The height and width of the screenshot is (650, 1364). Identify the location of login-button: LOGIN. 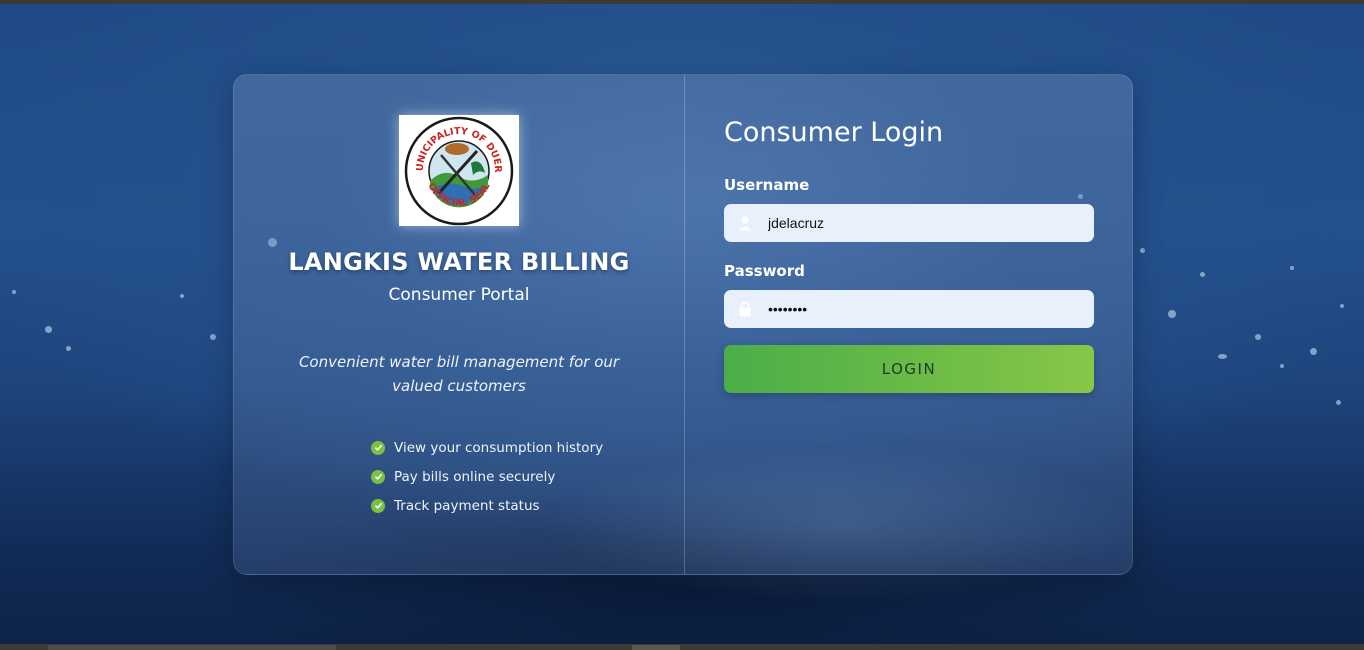
(909, 369).